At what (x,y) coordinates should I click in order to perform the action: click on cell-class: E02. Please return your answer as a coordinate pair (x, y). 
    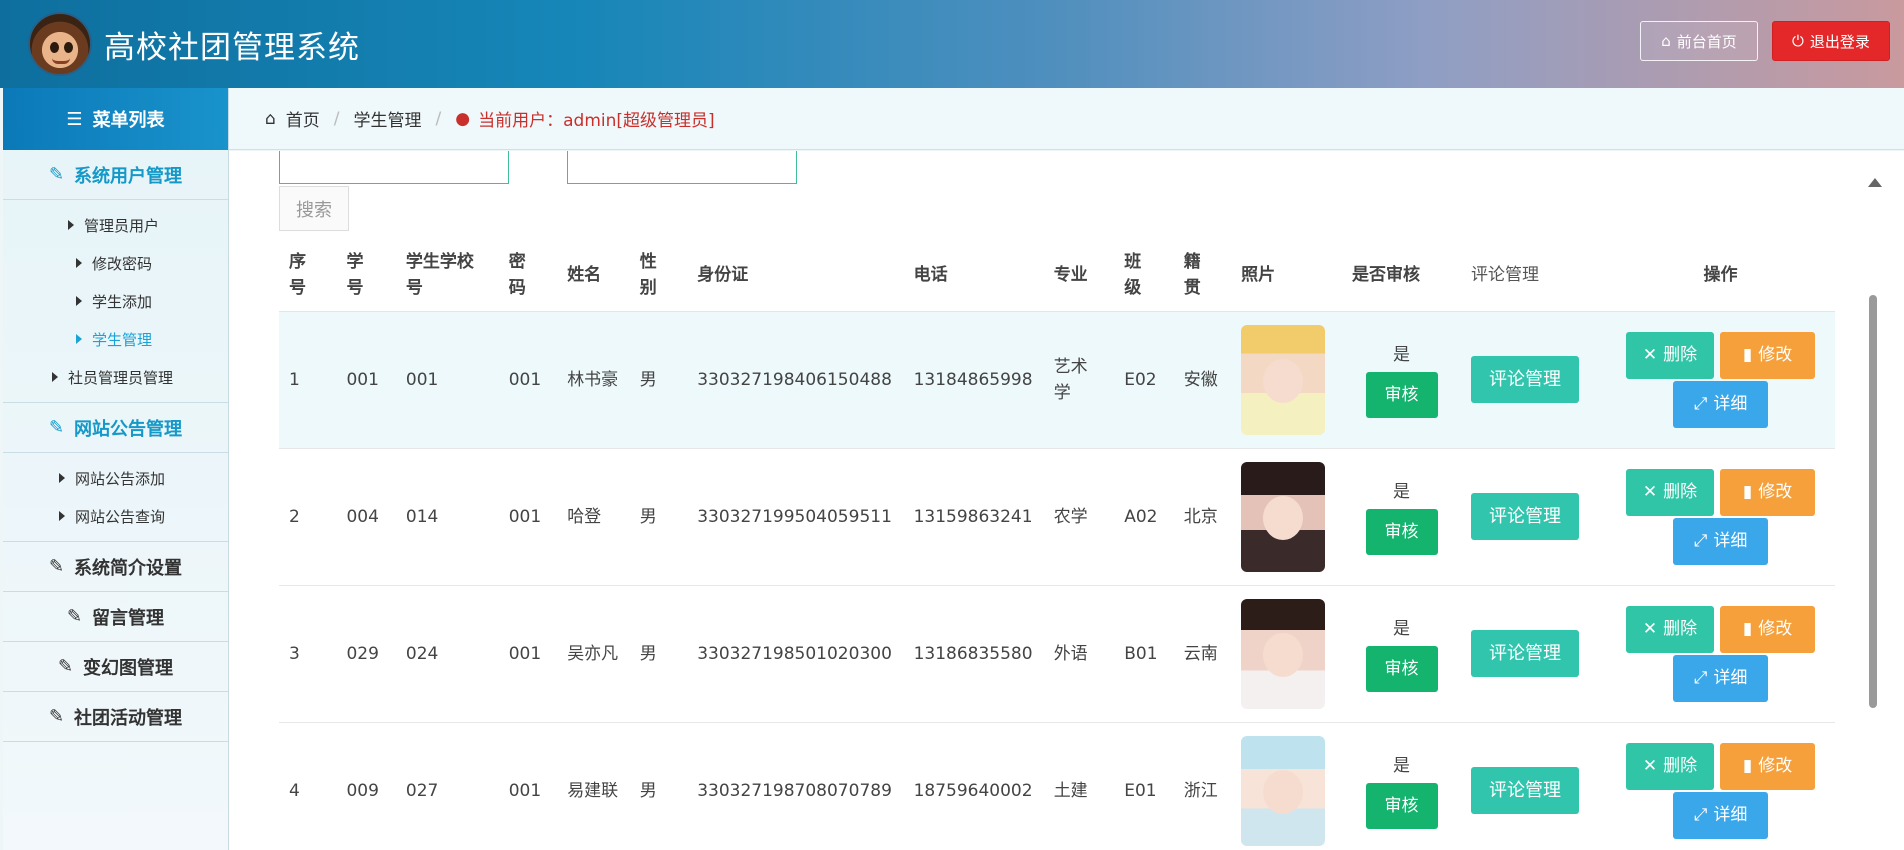
    Looking at the image, I should click on (1144, 380).